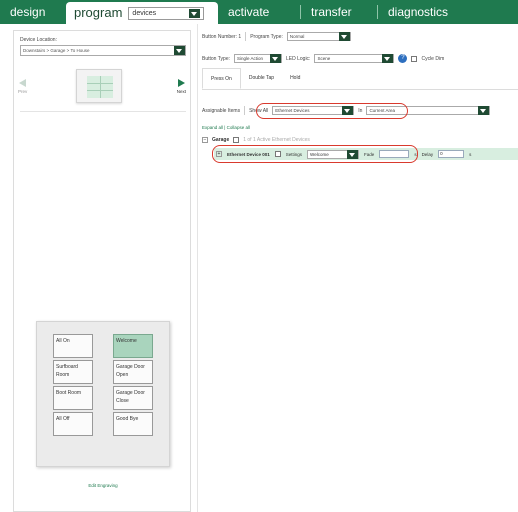 The image size is (518, 512). Describe the element at coordinates (298, 58) in the screenshot. I see `led-logic-label: LED Logic:` at that location.